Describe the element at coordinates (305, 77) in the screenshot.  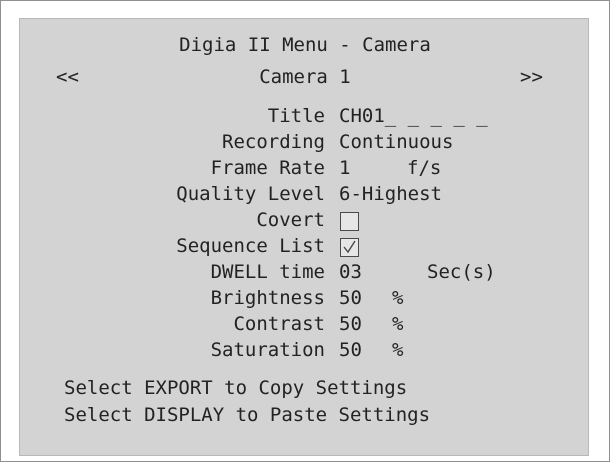
I see `camera-selector: Camera 1` at that location.